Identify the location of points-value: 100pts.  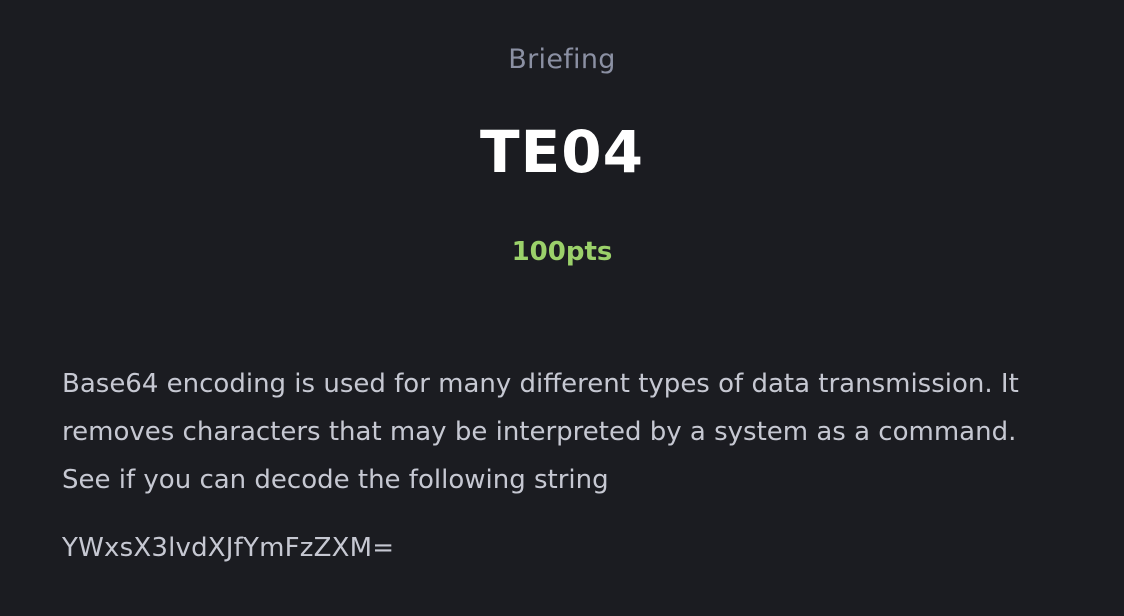
(562, 252).